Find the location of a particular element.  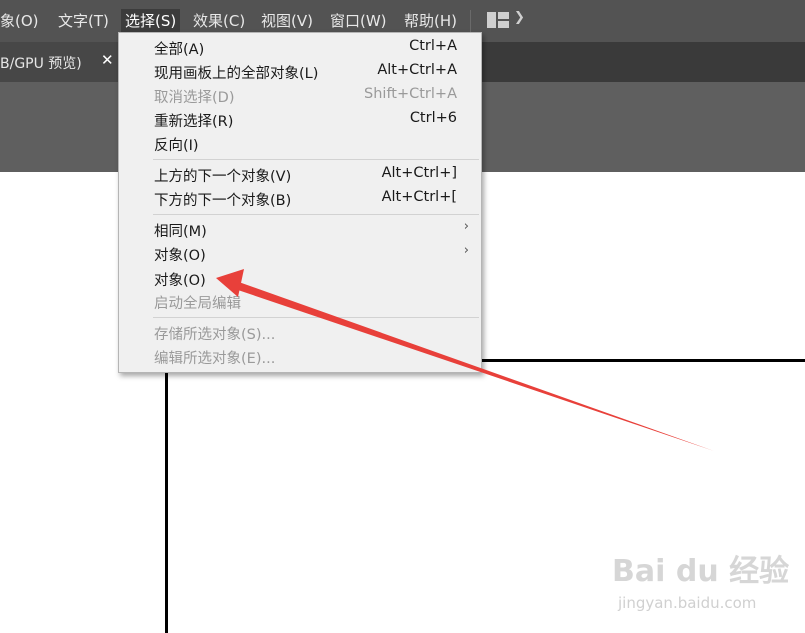

watermark-brand: Bai du 经验 is located at coordinates (701, 571).